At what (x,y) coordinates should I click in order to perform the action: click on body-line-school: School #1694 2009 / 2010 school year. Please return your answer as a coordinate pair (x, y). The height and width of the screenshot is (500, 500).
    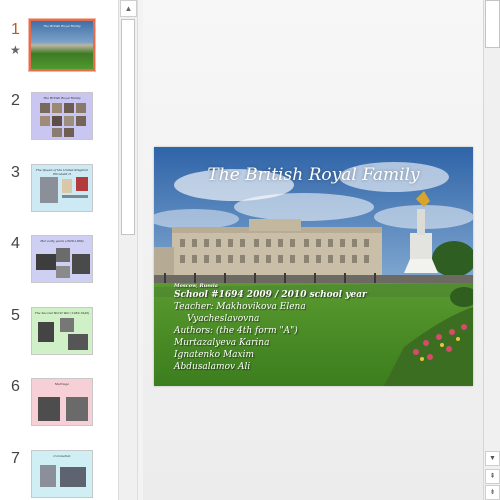
    Looking at the image, I should click on (270, 295).